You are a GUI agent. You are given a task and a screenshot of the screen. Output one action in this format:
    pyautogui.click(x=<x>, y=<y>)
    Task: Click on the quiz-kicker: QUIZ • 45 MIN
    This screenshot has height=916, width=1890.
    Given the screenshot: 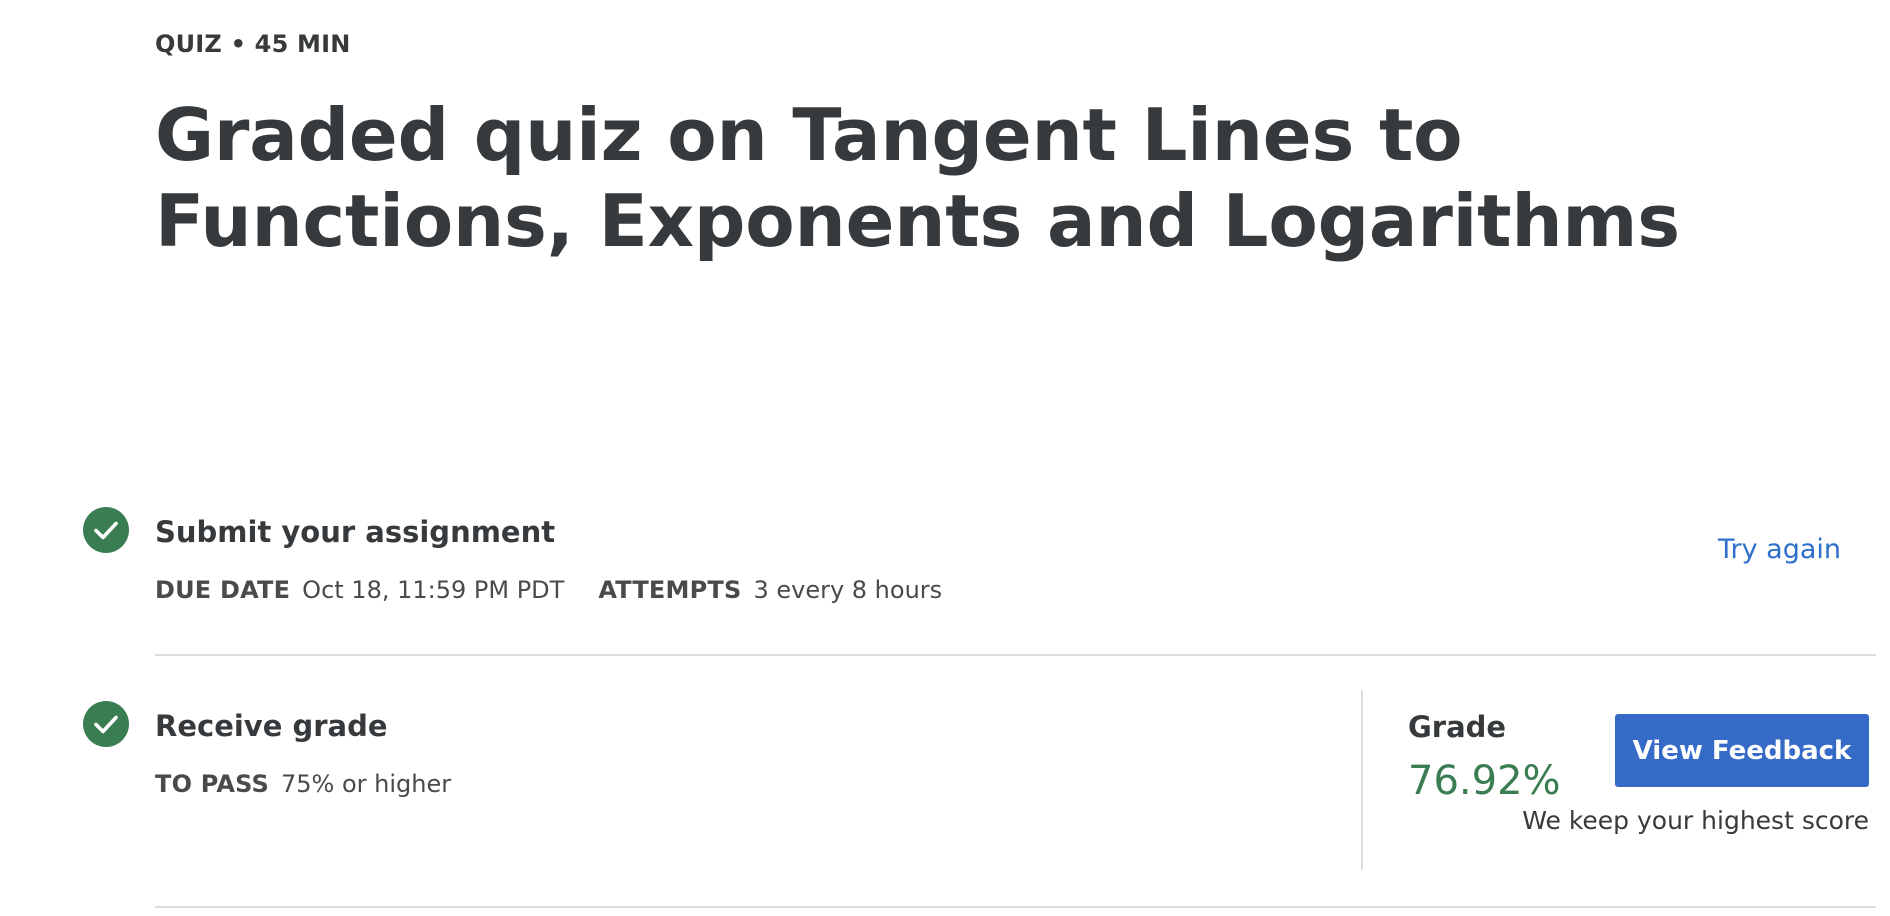 What is the action you would take?
    pyautogui.click(x=253, y=44)
    